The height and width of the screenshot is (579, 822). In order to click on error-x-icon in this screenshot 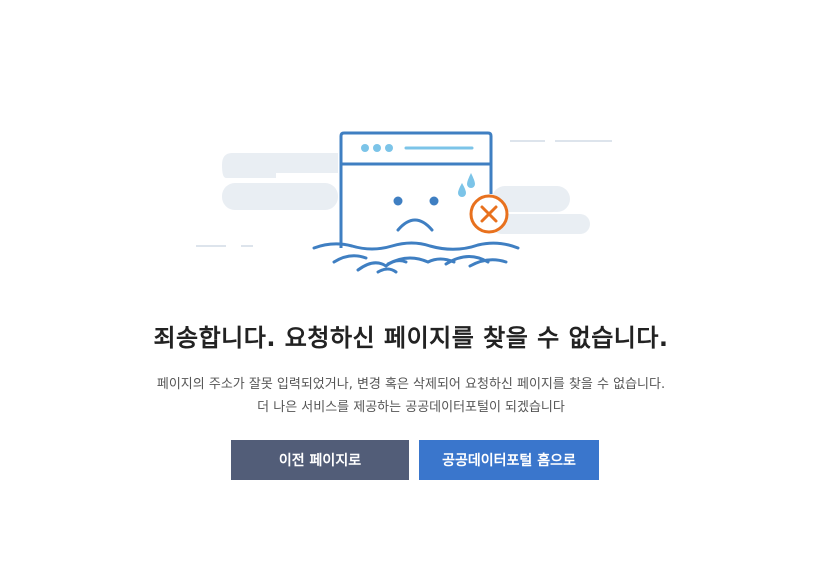, I will do `click(489, 214)`.